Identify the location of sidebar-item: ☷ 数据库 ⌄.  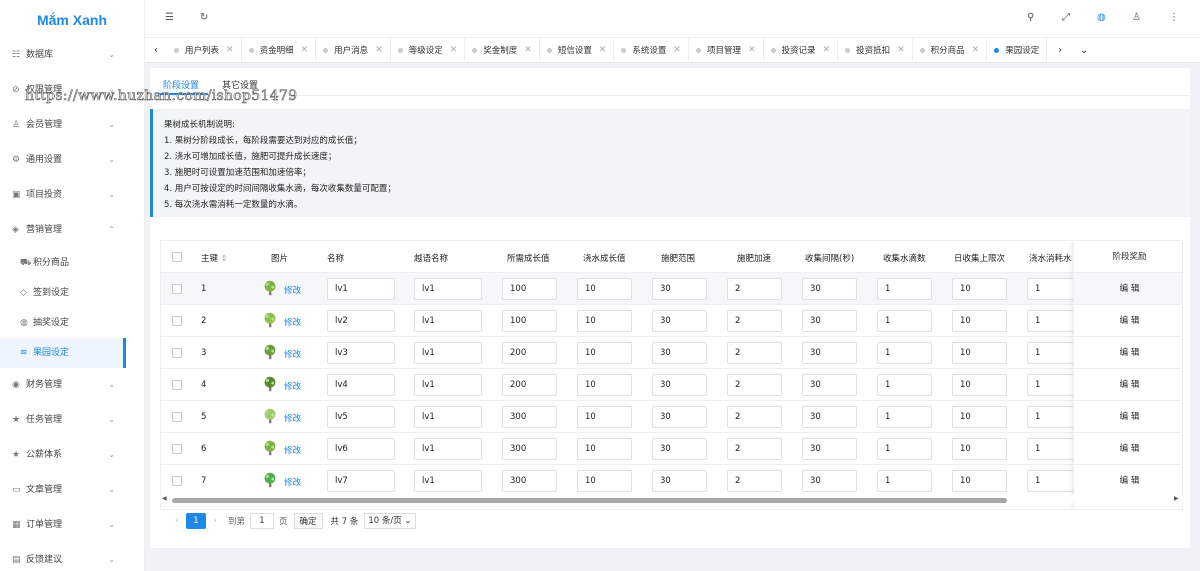
(62, 55).